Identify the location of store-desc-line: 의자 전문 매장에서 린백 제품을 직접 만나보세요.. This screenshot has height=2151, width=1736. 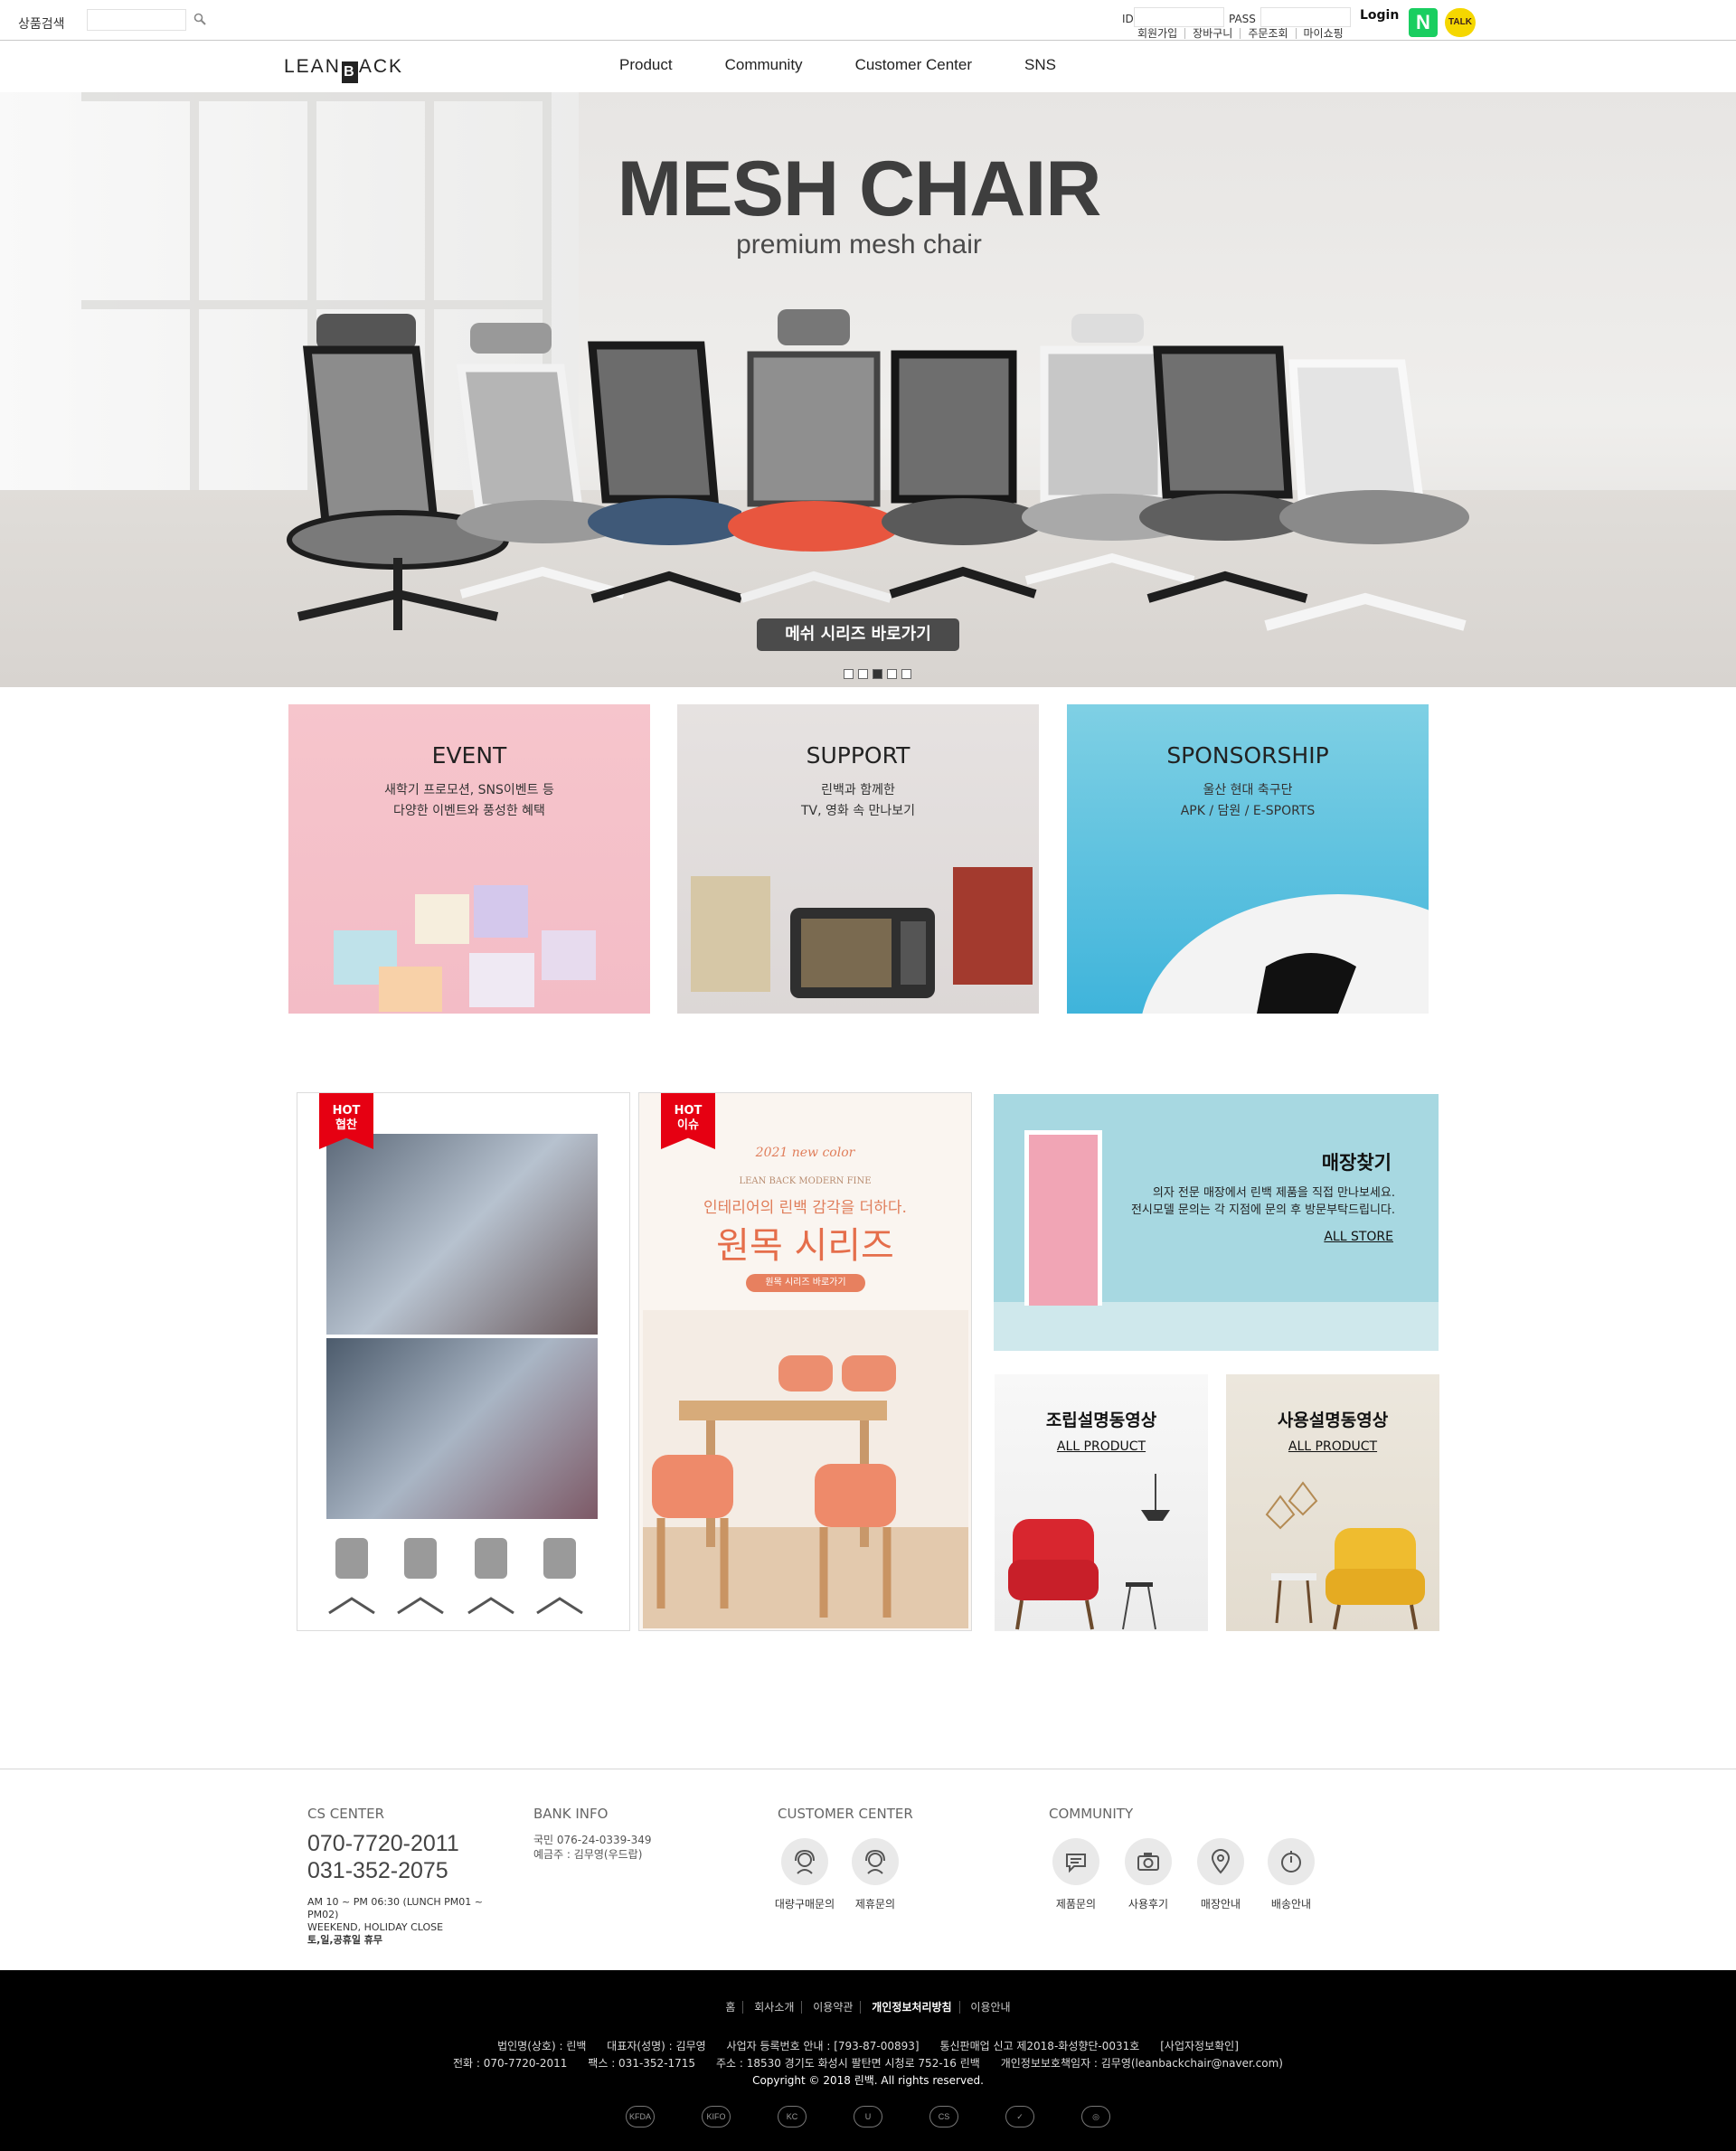
(1274, 1193).